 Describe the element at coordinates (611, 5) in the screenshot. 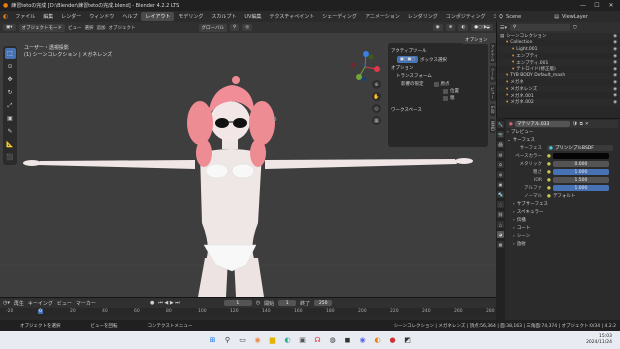

I see `close-button: ✕` at that location.